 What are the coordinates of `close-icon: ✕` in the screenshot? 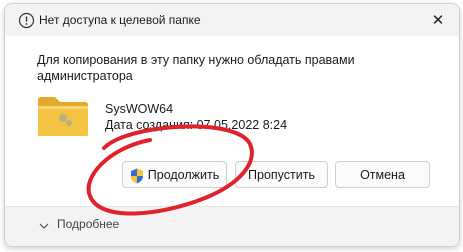 It's located at (438, 20).